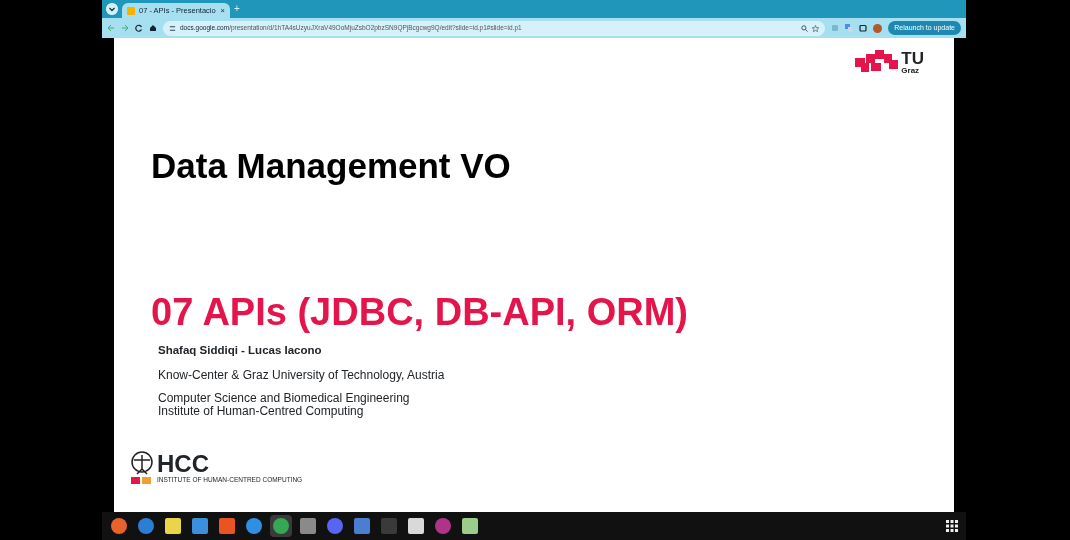  What do you see at coordinates (952, 526) in the screenshot?
I see `app-grid-icon` at bounding box center [952, 526].